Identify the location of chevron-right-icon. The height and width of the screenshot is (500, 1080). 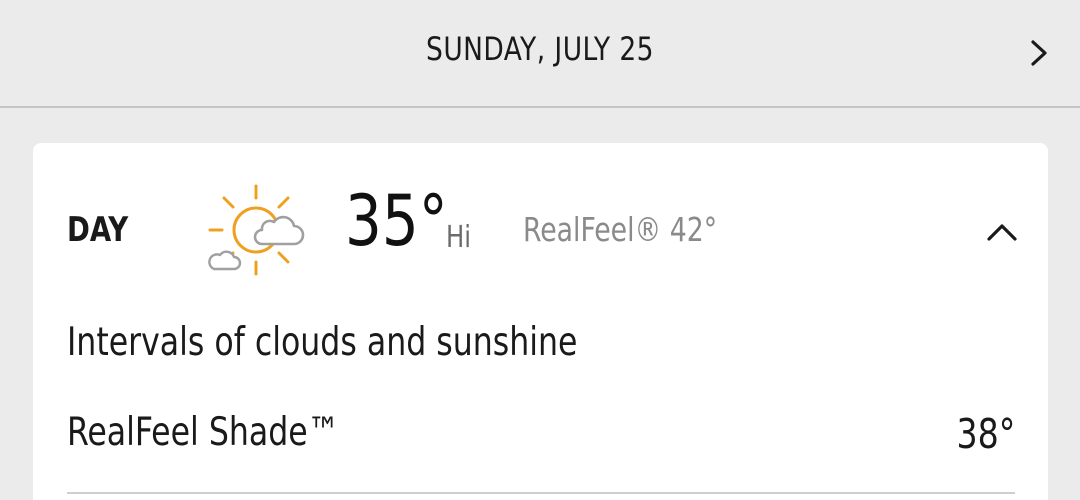
(1040, 54).